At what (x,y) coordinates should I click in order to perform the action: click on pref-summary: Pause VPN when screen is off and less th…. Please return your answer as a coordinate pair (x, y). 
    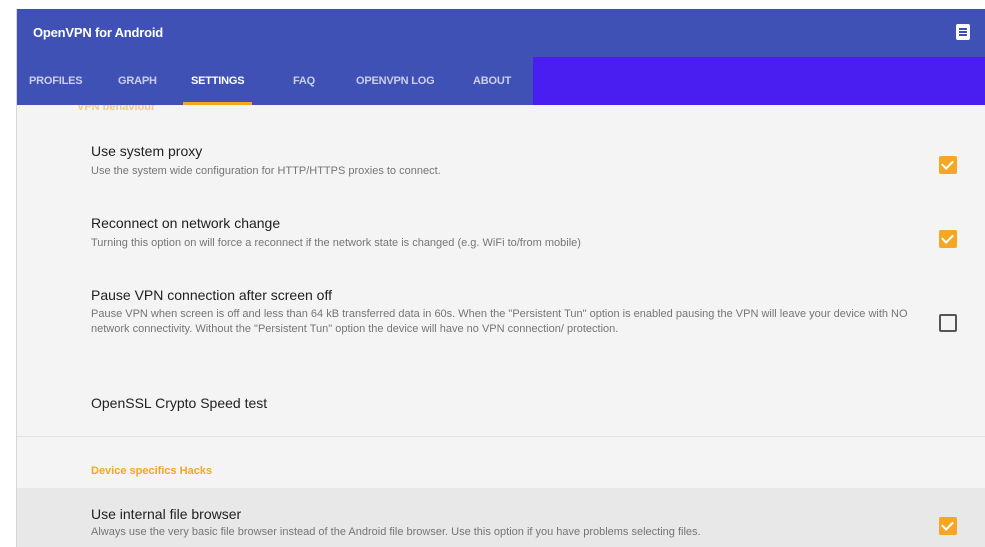
    Looking at the image, I should click on (499, 321).